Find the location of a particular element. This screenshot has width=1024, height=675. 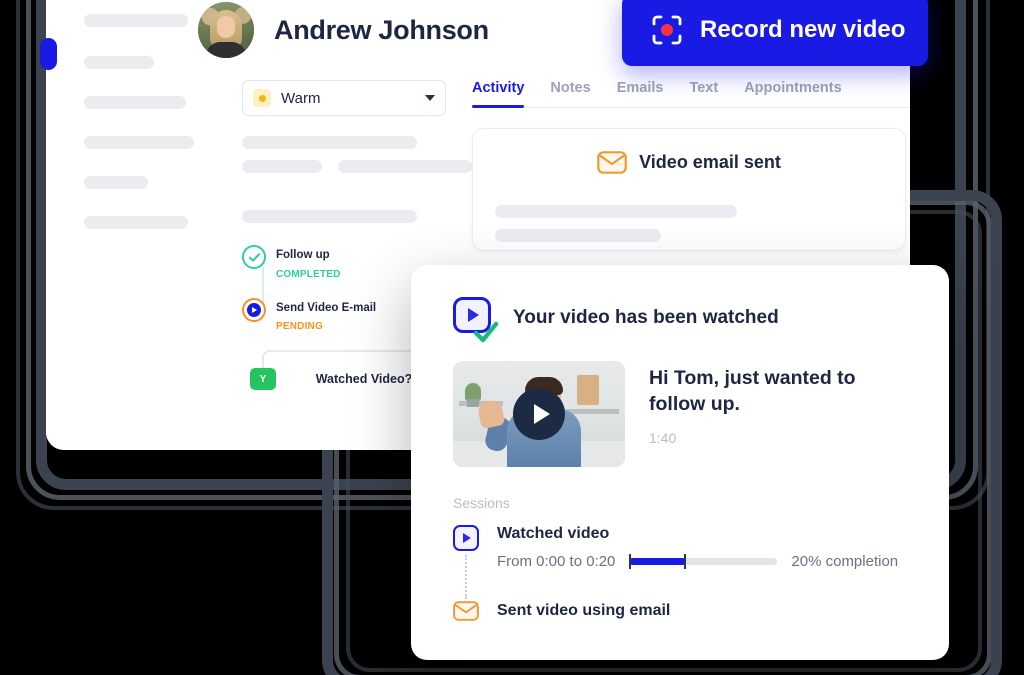

workflow-step-title: Send Video E-mail is located at coordinates (326, 307).